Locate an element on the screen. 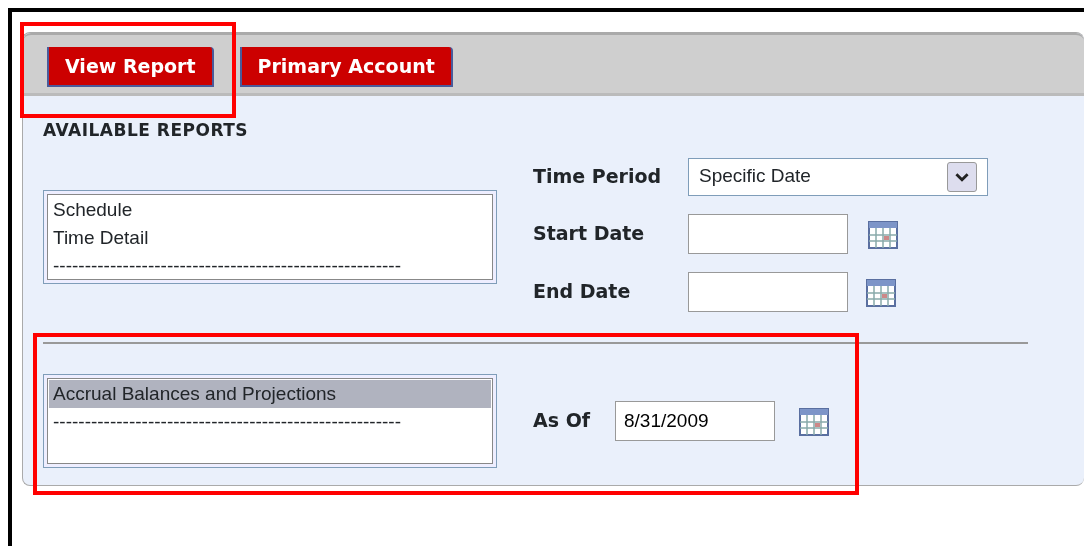 The height and width of the screenshot is (546, 1084). field-label: End Date is located at coordinates (582, 292).